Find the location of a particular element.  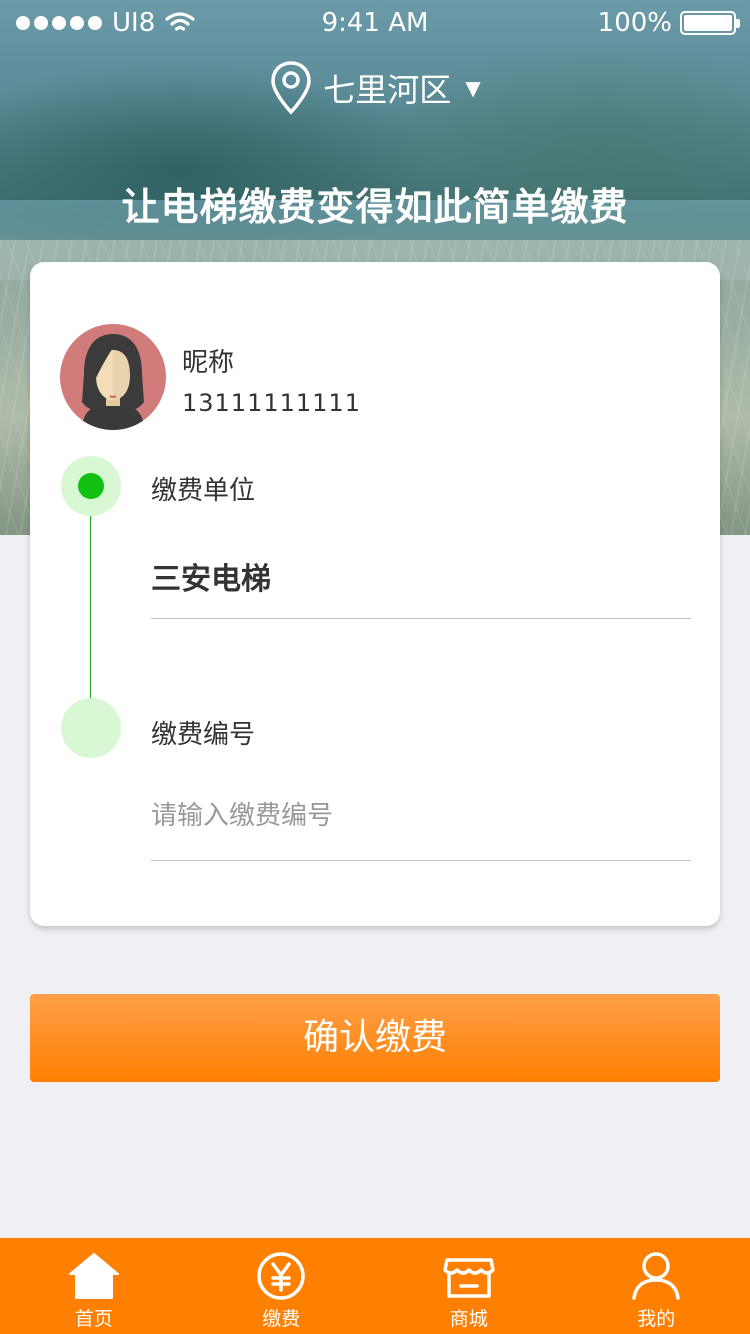

store-icon is located at coordinates (469, 1278).